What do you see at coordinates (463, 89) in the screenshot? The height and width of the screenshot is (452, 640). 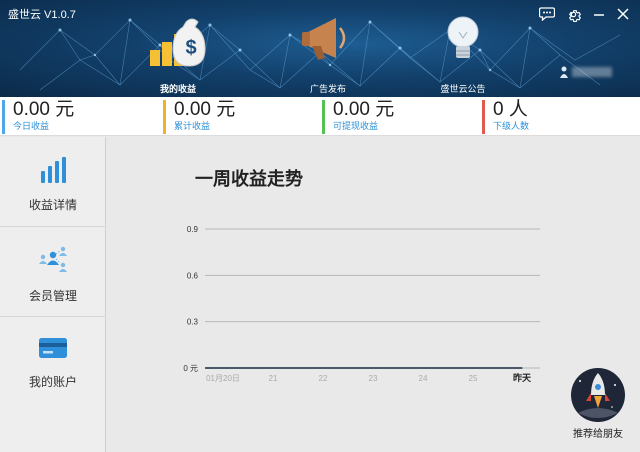 I see `nav-label: 盛世云公告` at bounding box center [463, 89].